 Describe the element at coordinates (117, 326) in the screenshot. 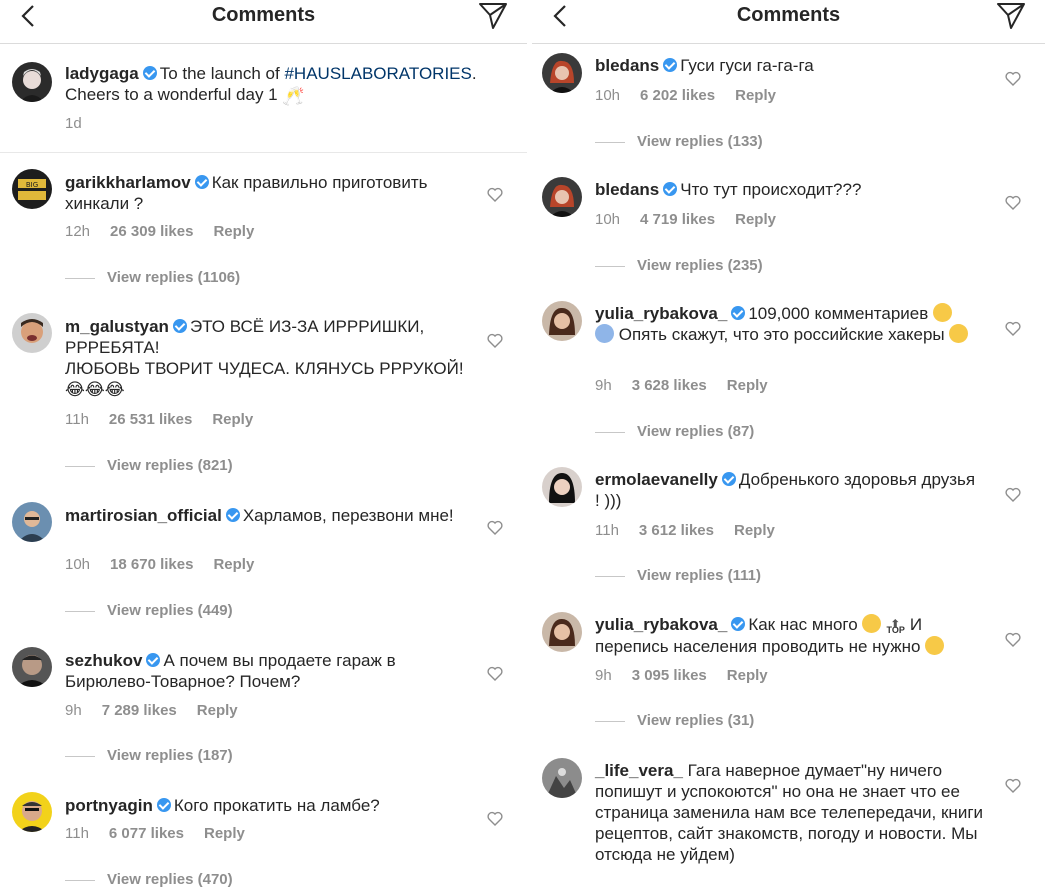

I see `username: m_galustyan` at that location.